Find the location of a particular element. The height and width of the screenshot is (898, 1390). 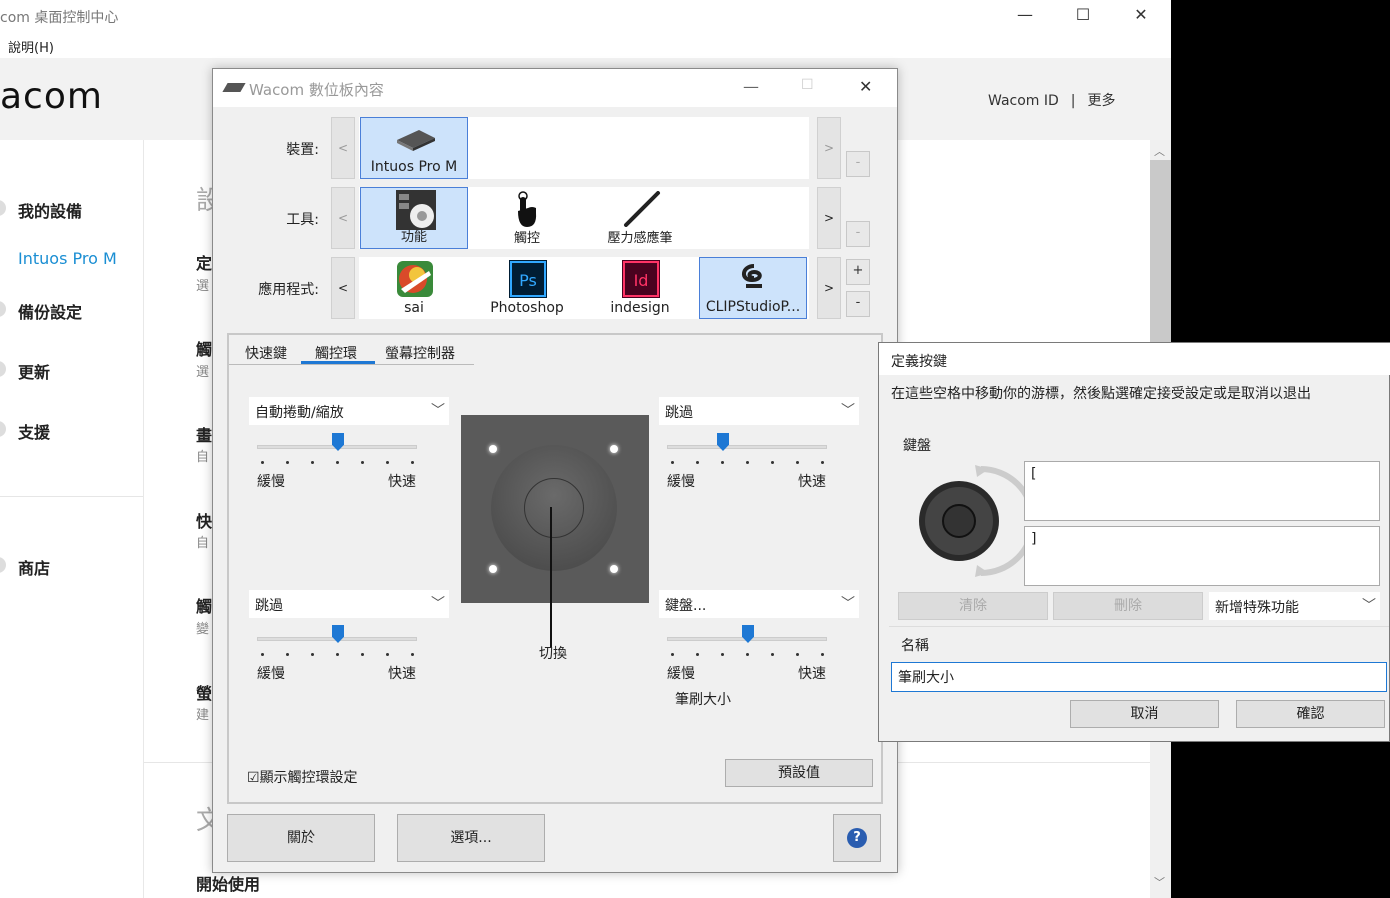

sidebar-item-label: 更新 is located at coordinates (34, 372).